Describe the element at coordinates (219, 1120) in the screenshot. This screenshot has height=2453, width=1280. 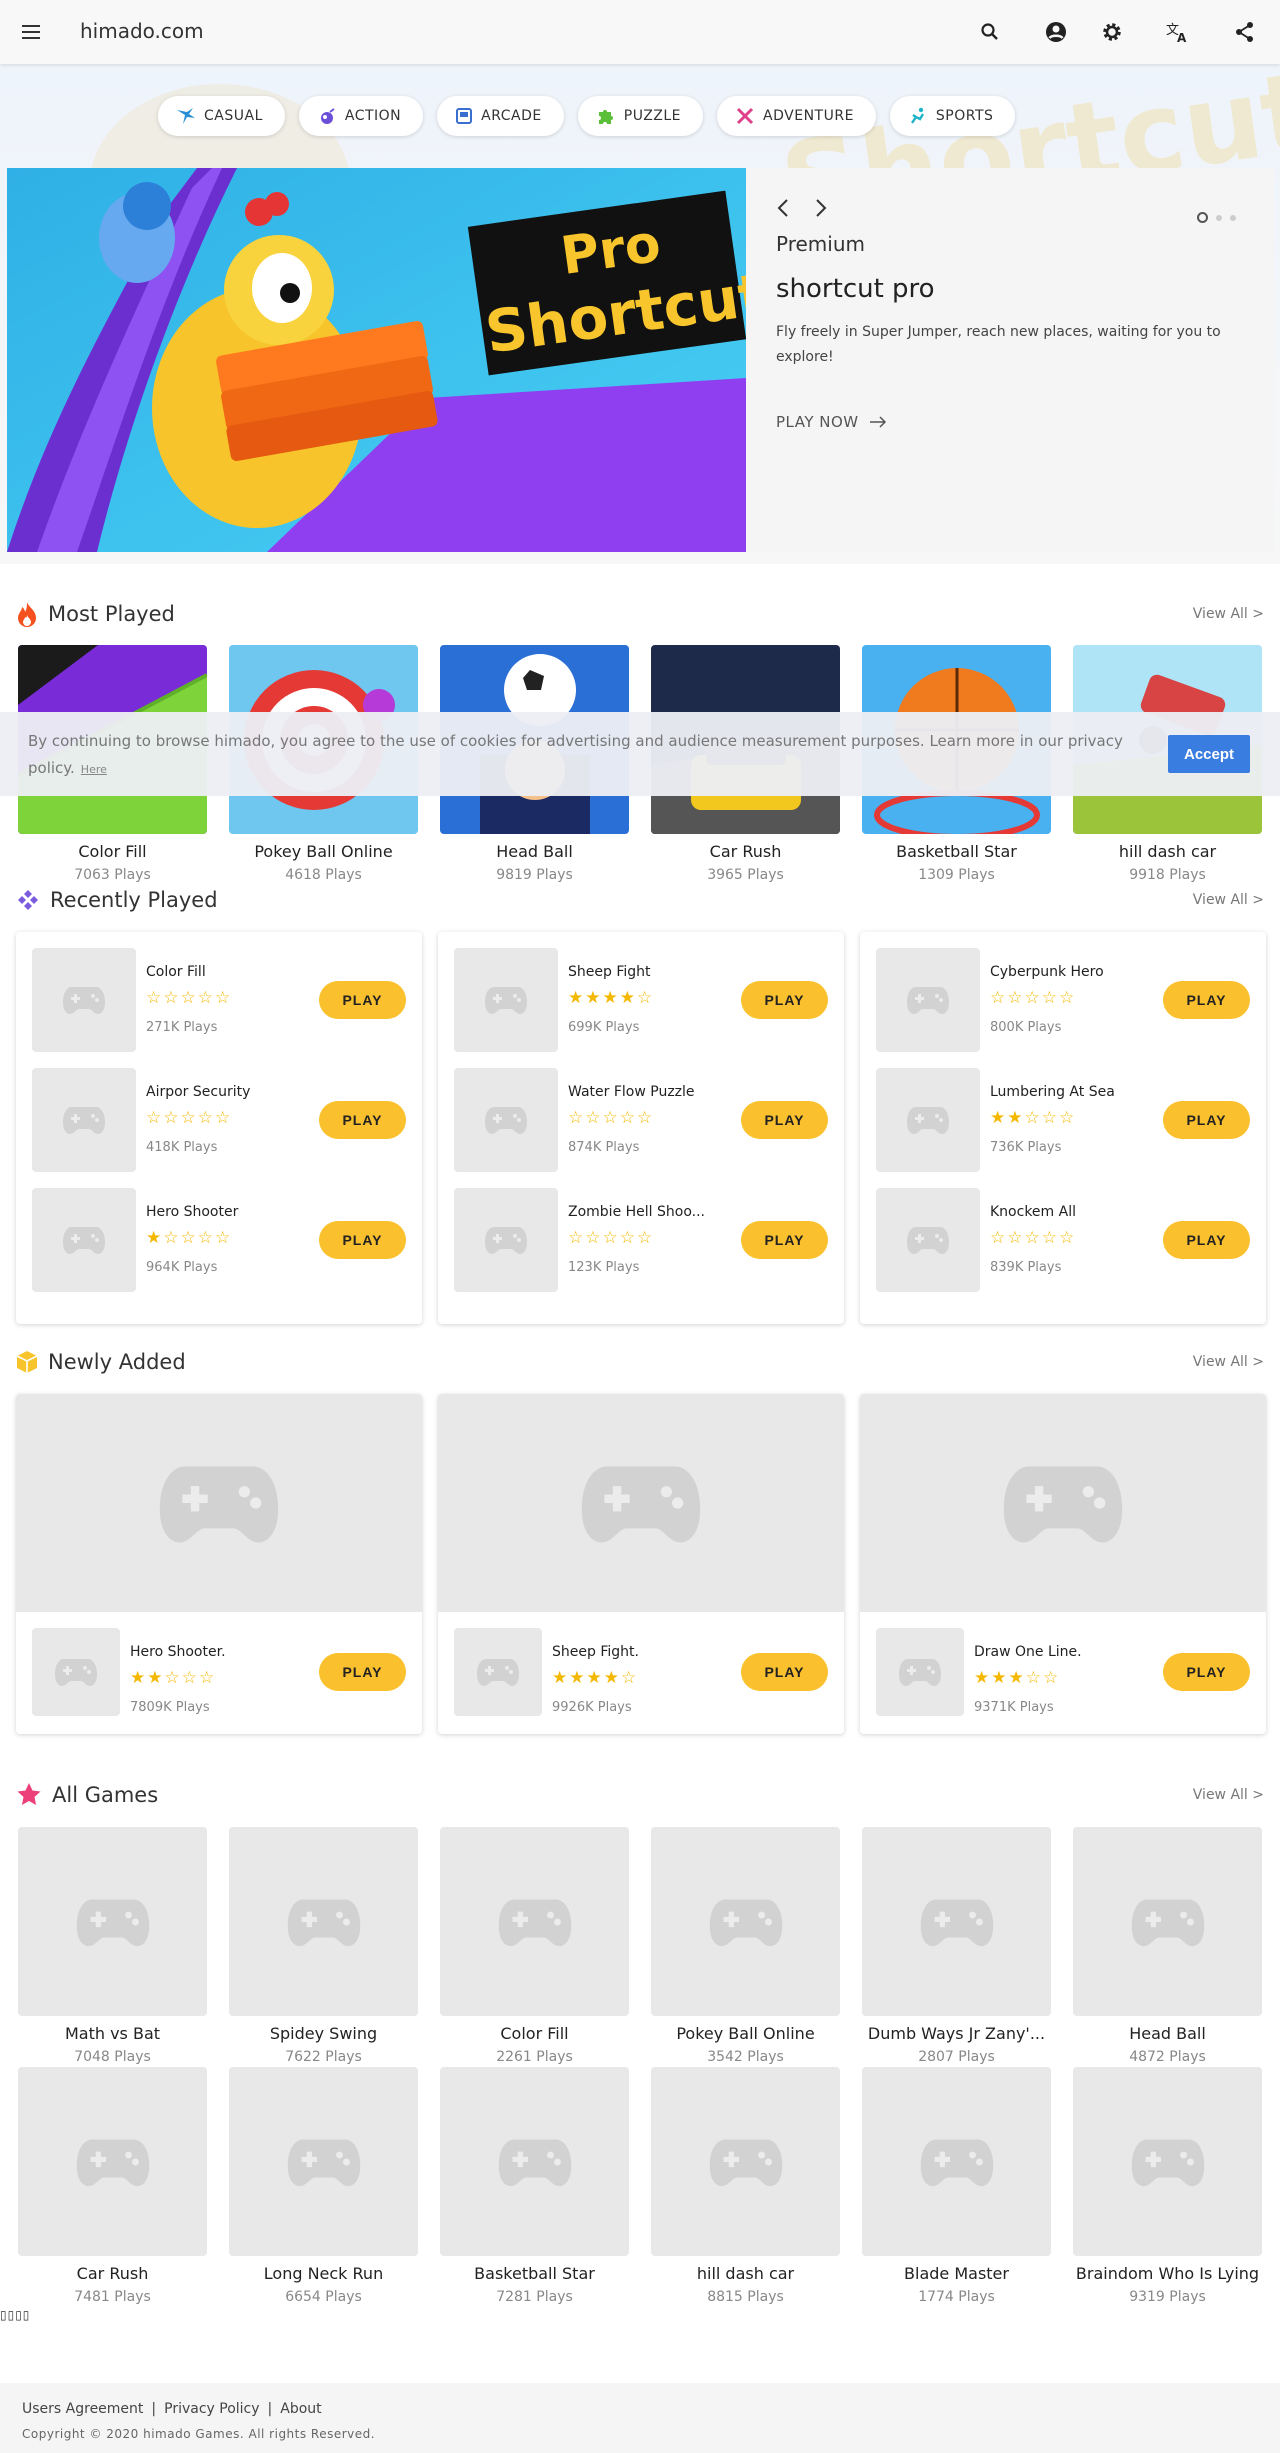
I see `game-list-item: Airpor Security ☆☆☆☆☆ 418K Plays PLAY` at that location.